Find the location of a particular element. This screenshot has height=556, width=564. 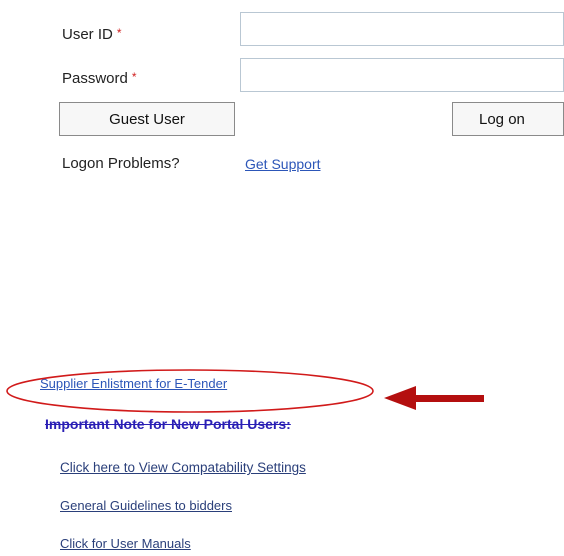

annotation-overlay is located at coordinates (245, 391).